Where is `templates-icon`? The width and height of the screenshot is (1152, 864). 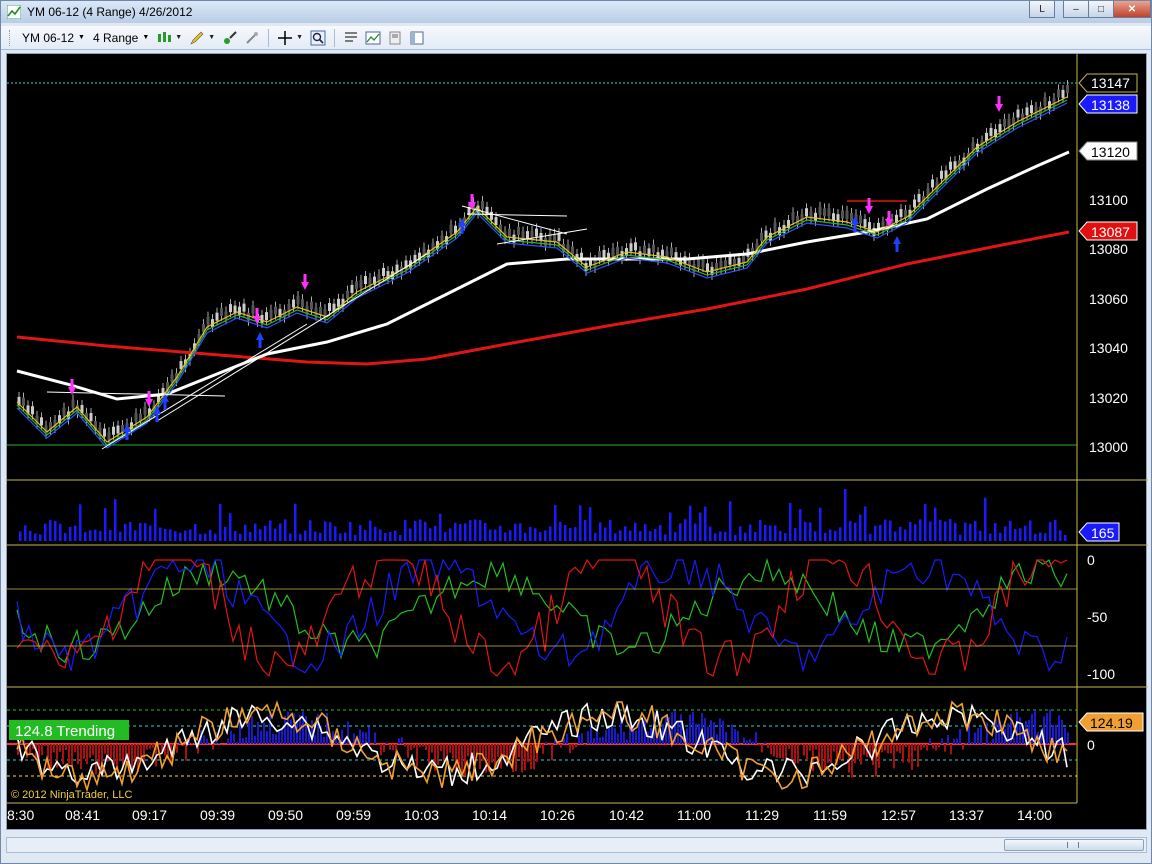 templates-icon is located at coordinates (417, 38).